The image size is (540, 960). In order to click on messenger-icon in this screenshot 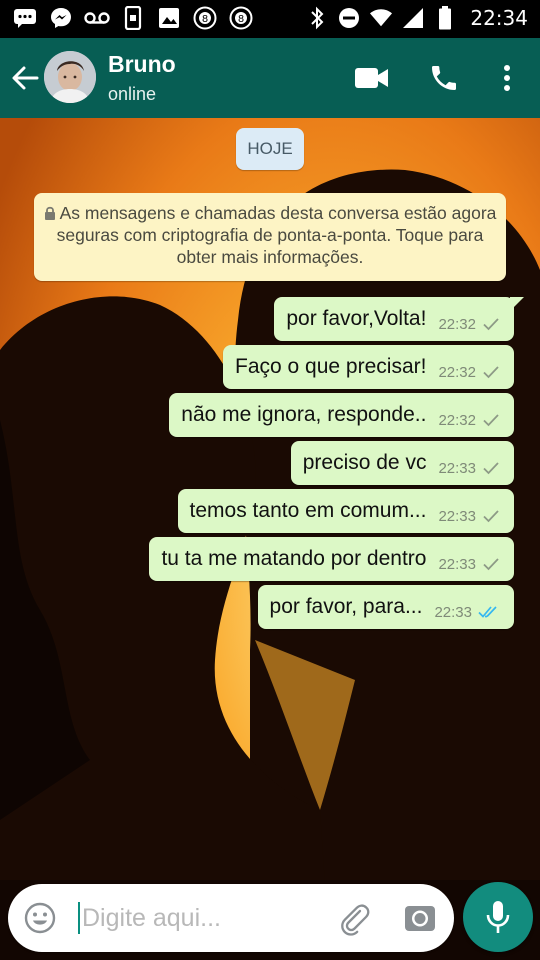, I will do `click(61, 18)`.